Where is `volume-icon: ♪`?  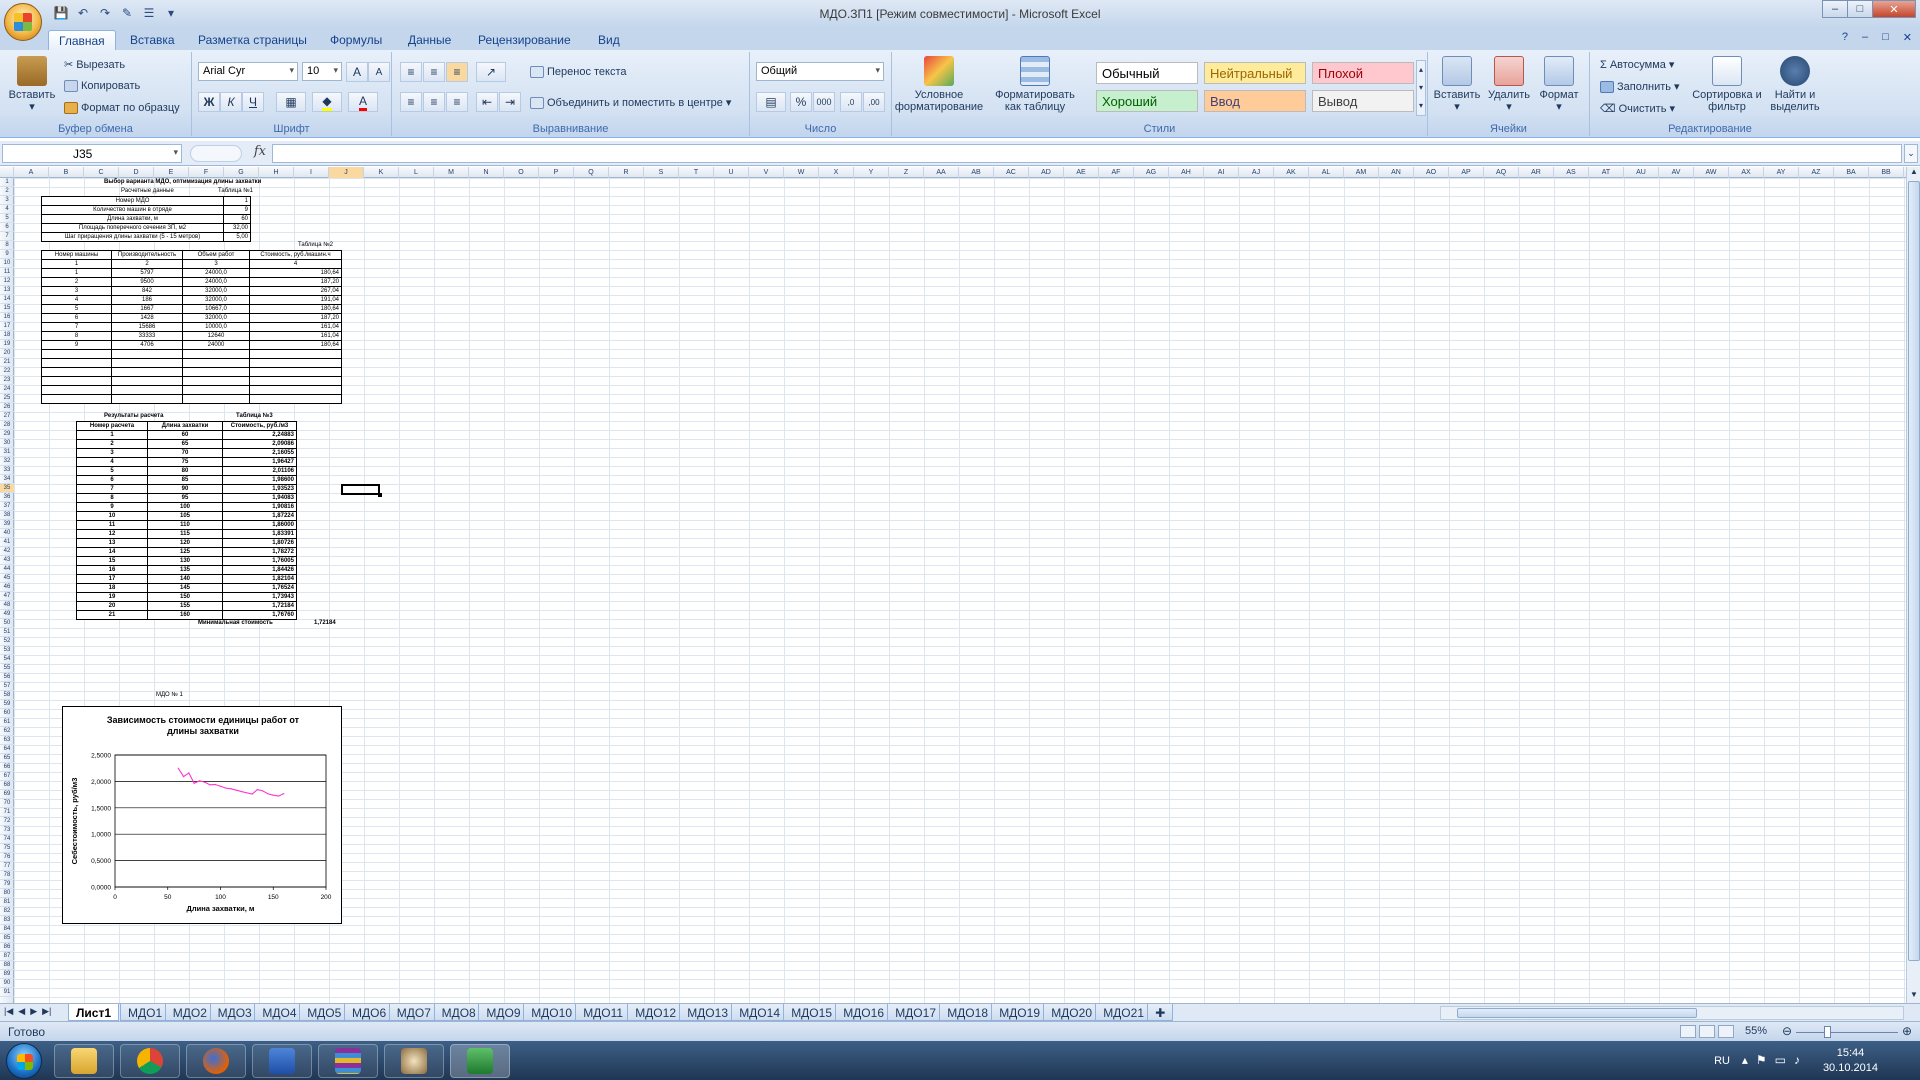 volume-icon: ♪ is located at coordinates (1797, 1060).